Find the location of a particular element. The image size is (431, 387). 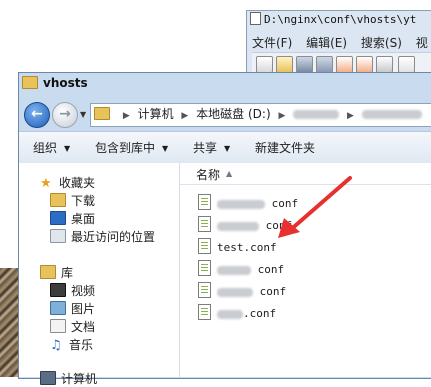

open-file-icon is located at coordinates (284, 64).